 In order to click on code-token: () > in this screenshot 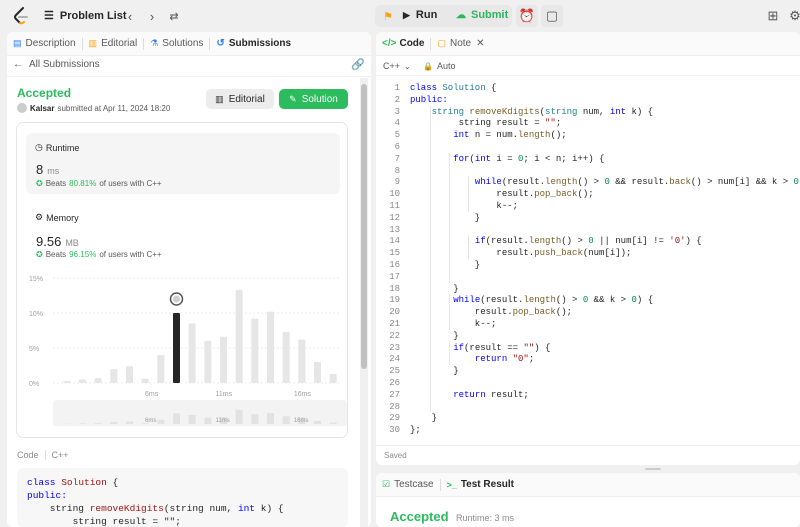, I will do `click(591, 182)`.